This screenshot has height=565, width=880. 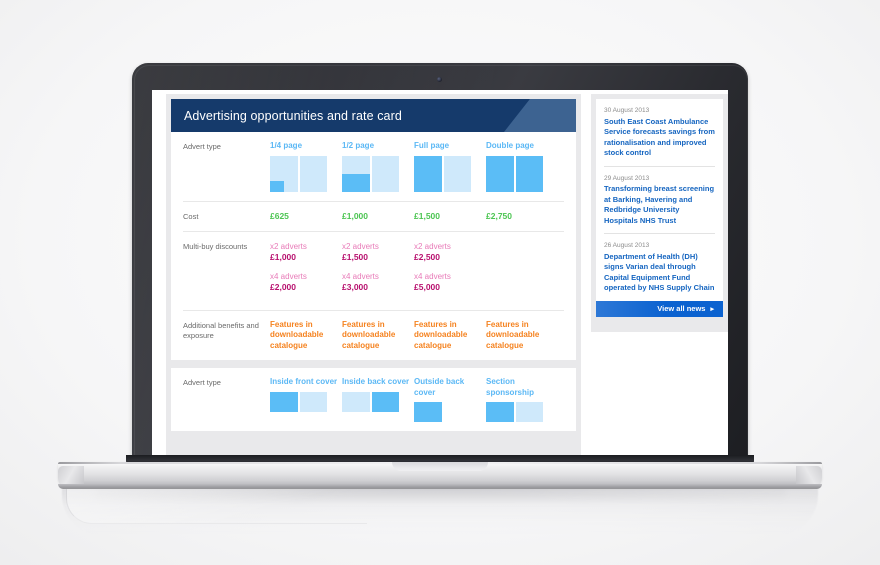 What do you see at coordinates (216, 506) in the screenshot?
I see `laptop-reflection-edge` at bounding box center [216, 506].